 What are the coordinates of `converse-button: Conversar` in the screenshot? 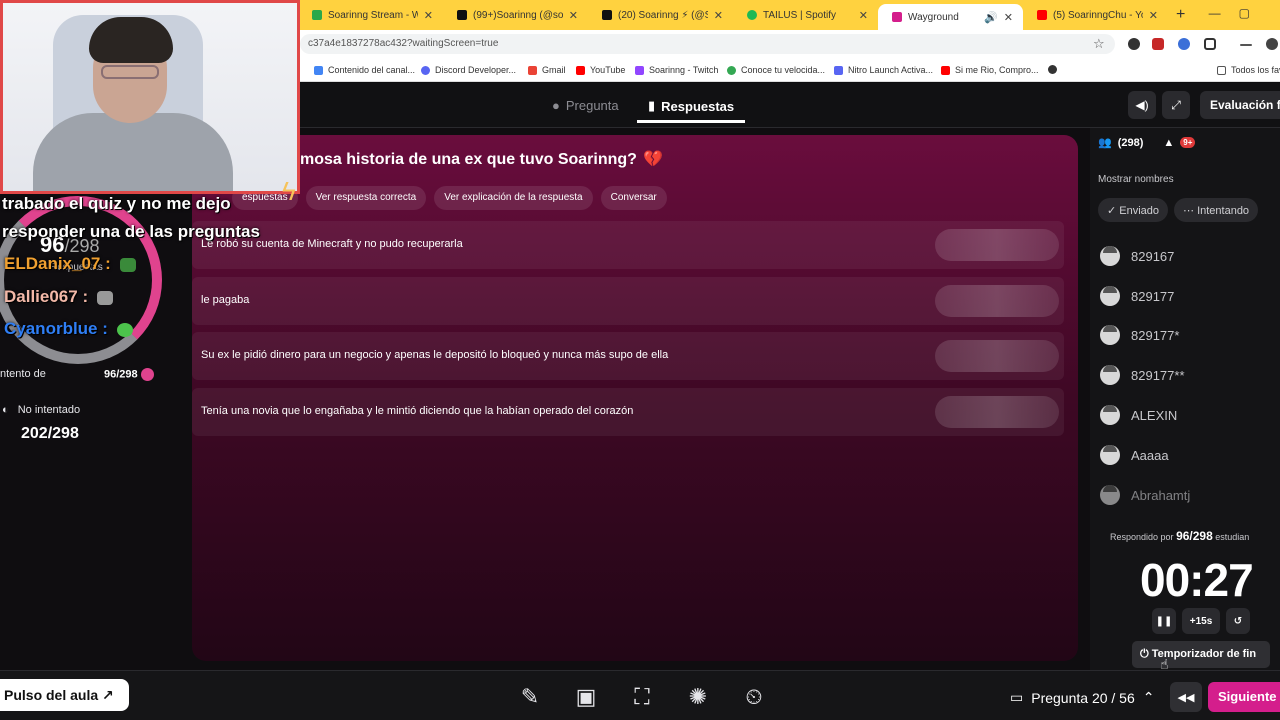 It's located at (633, 198).